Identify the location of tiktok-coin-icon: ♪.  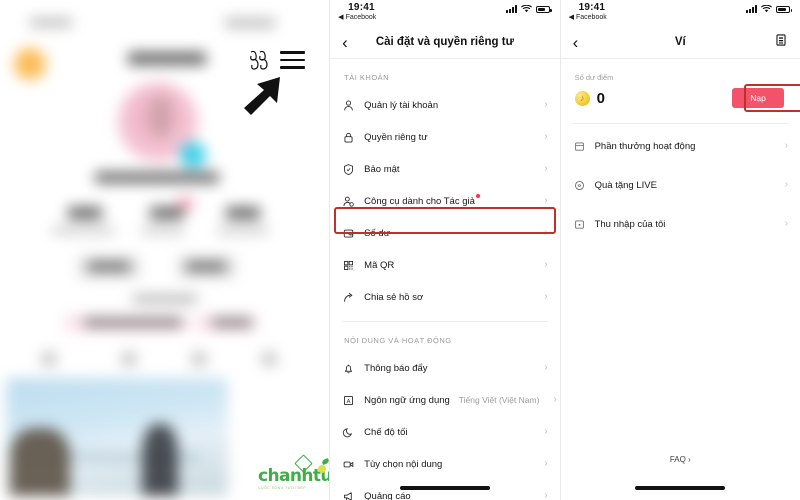
(582, 98).